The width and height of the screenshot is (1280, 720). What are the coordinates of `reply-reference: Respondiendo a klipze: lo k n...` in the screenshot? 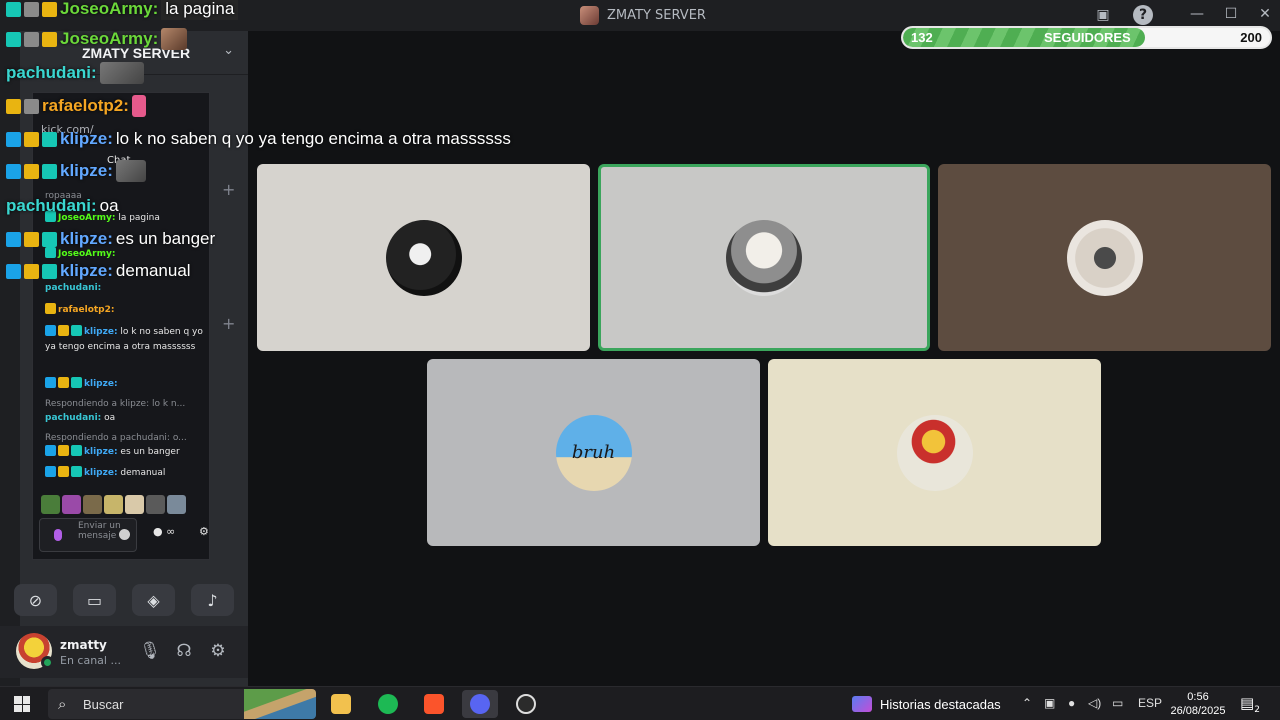 It's located at (115, 404).